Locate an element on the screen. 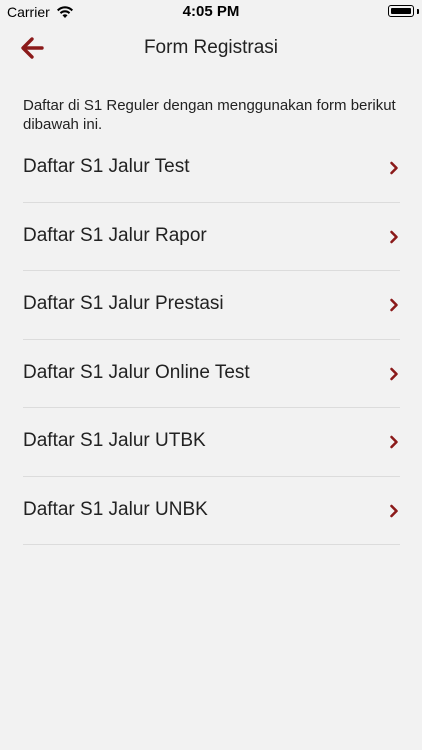 This screenshot has height=750, width=422. battery-tip is located at coordinates (418, 11).